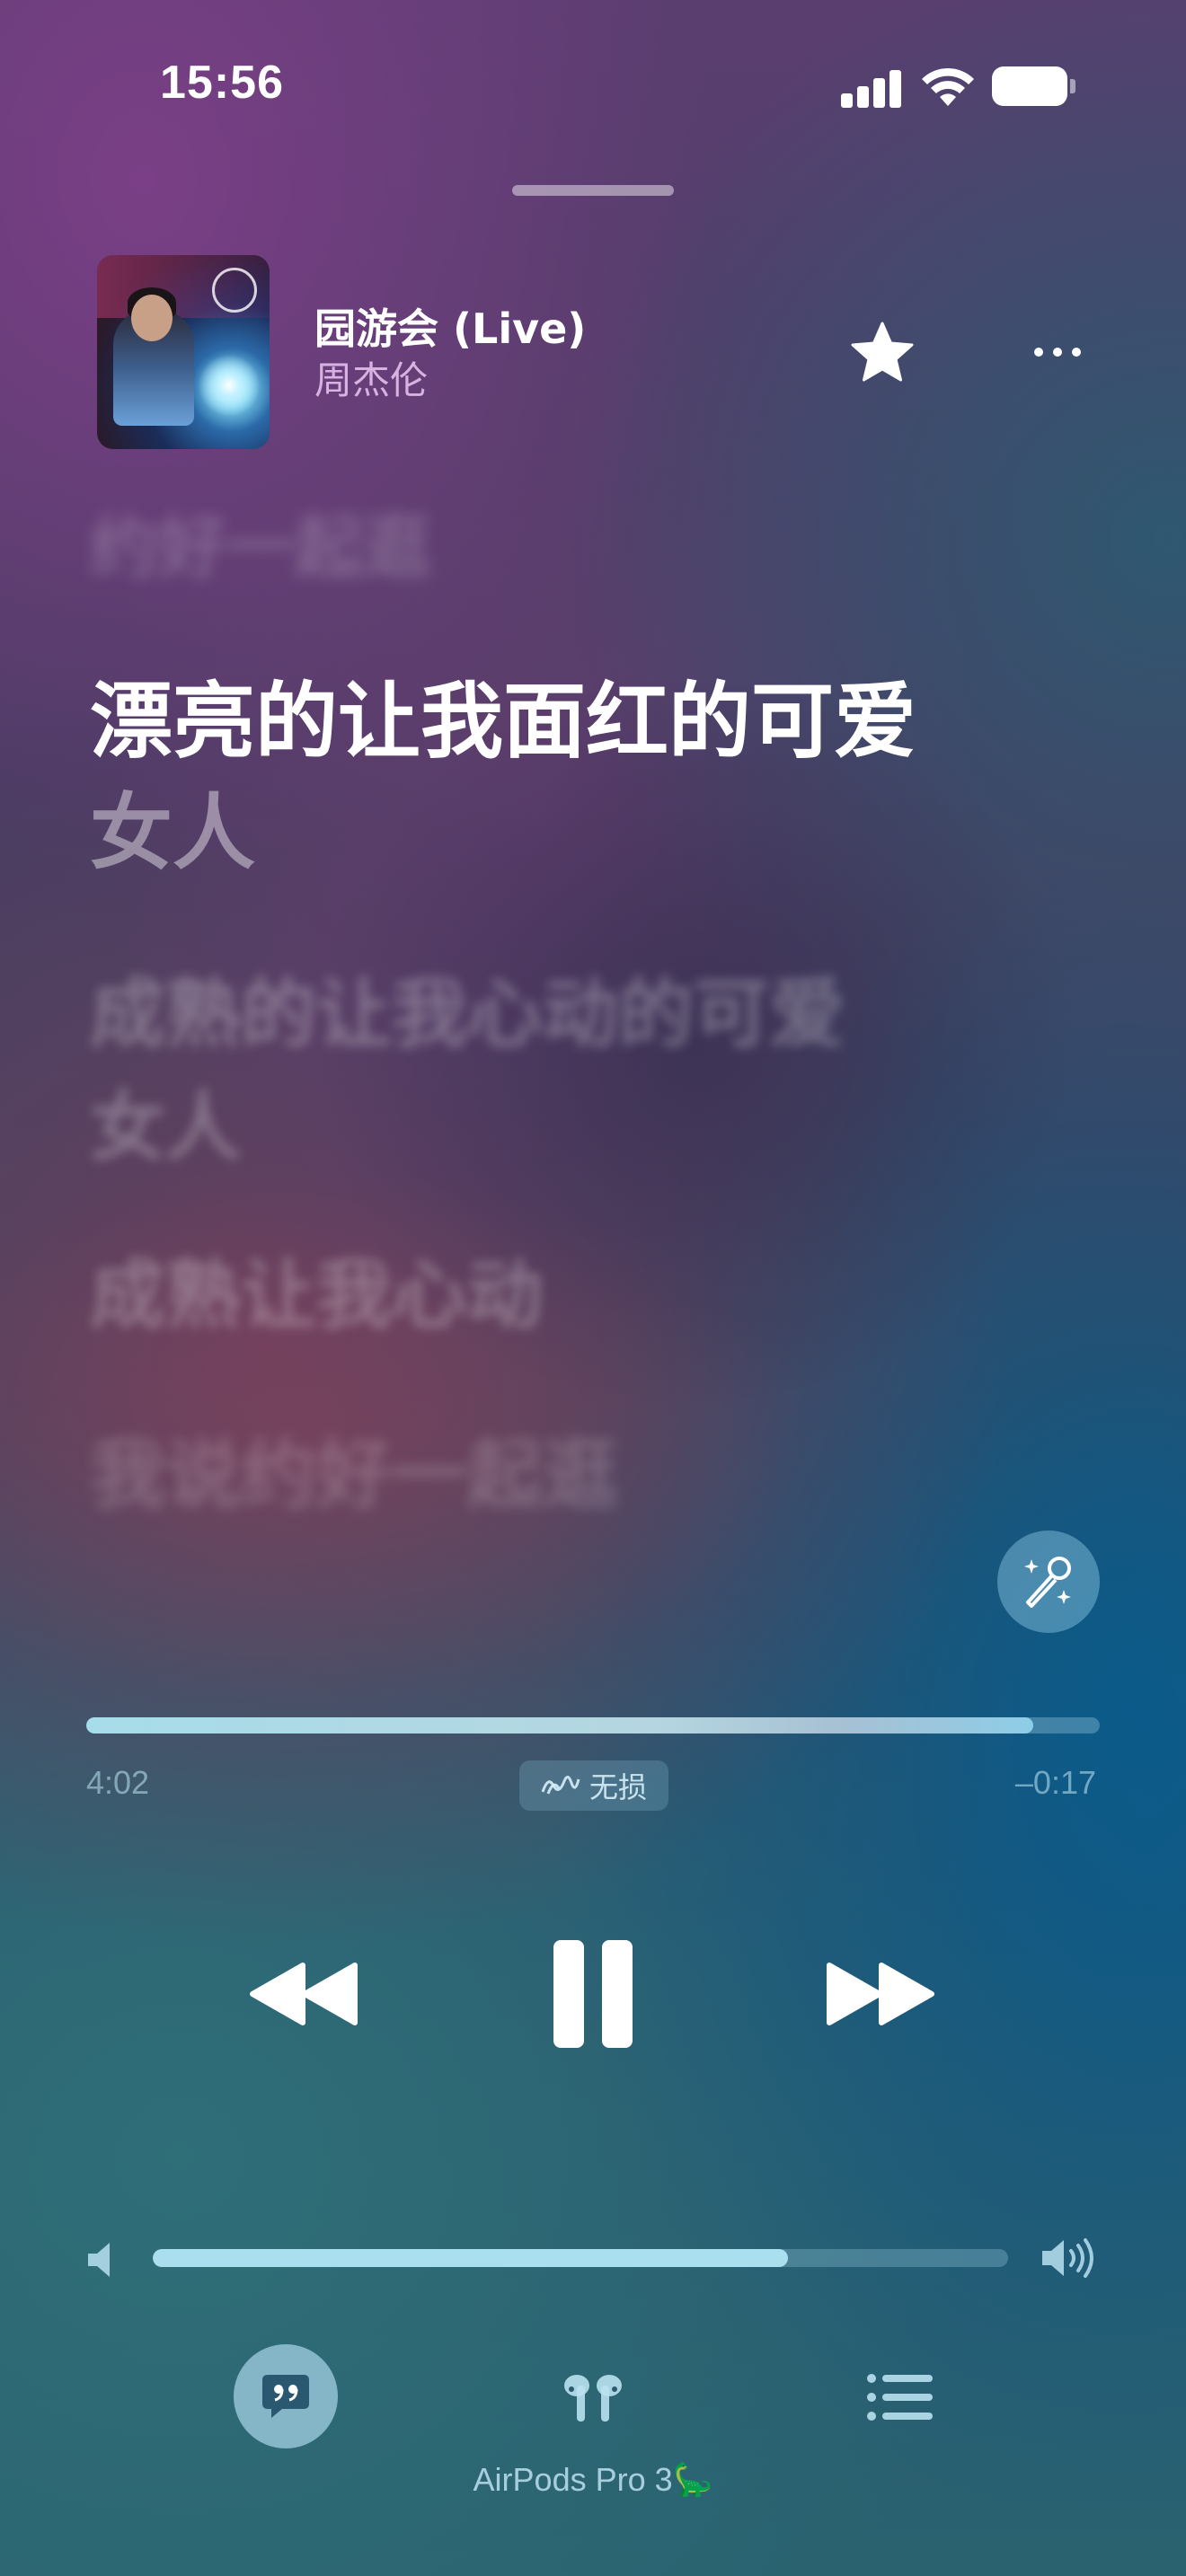  What do you see at coordinates (104, 2260) in the screenshot?
I see `volume-low-icon` at bounding box center [104, 2260].